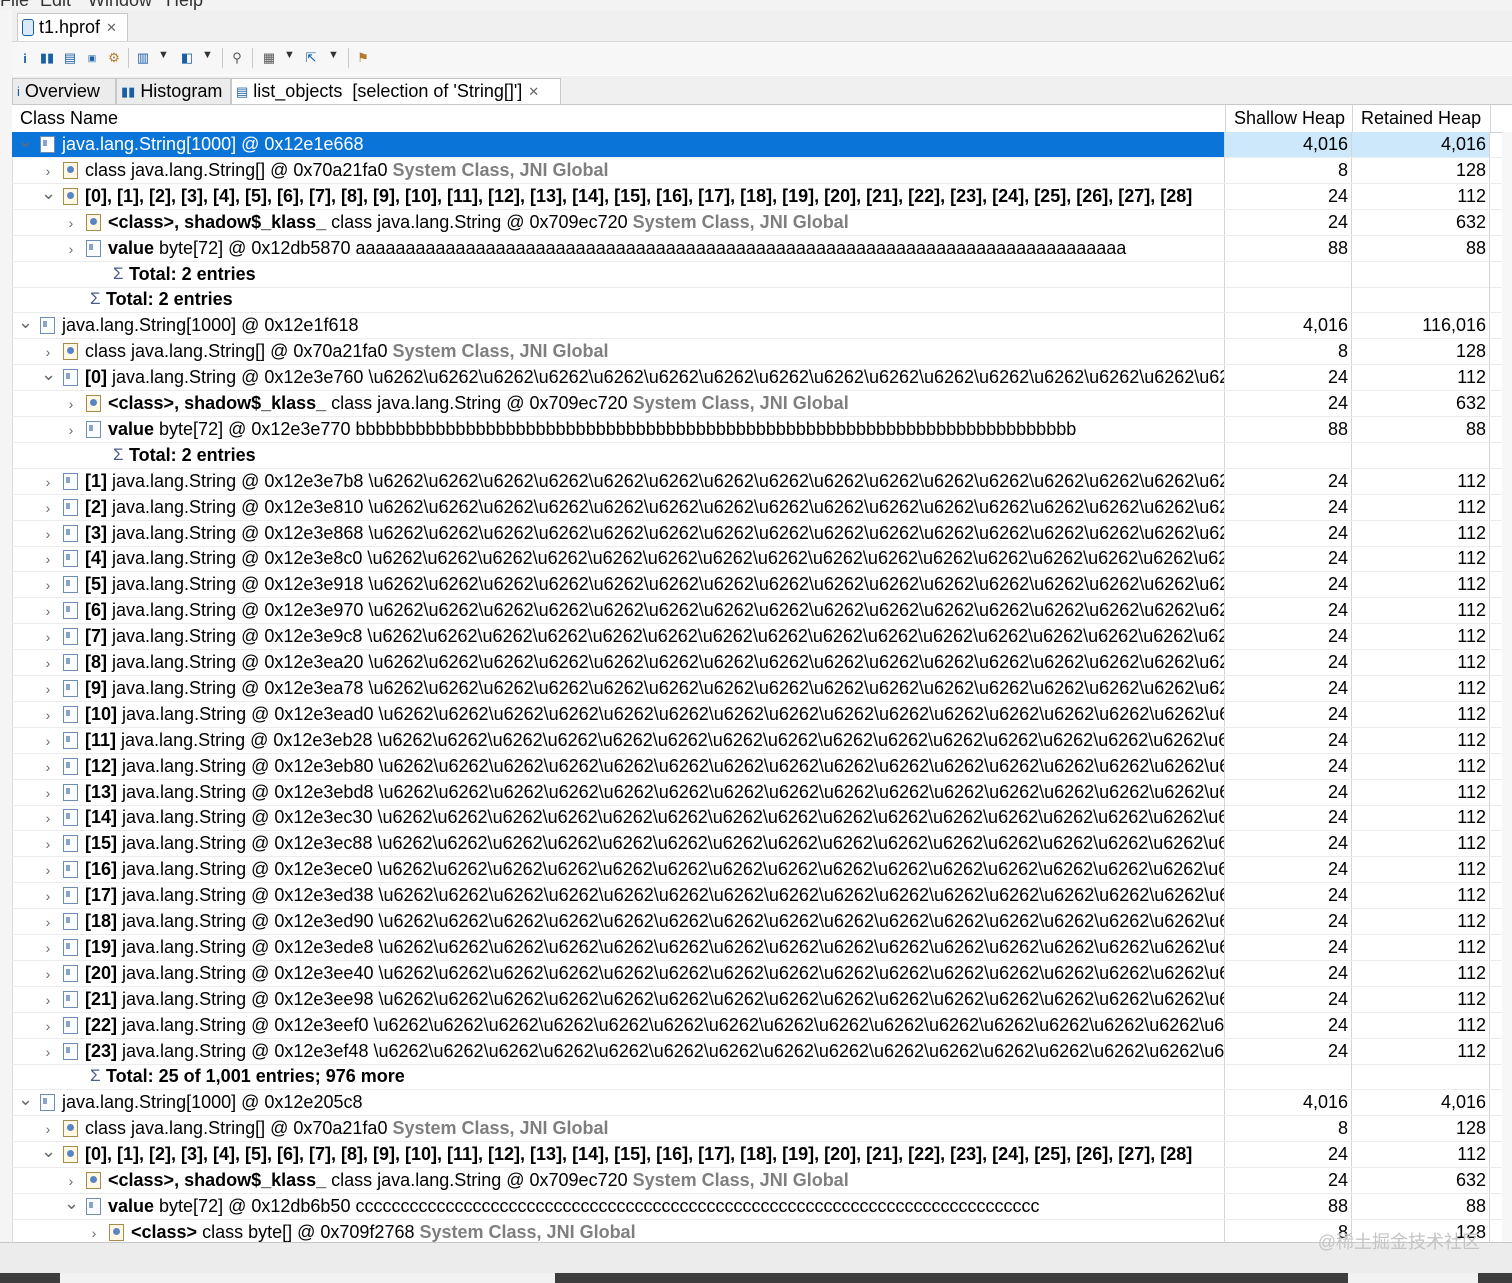  I want to click on tab-histogram: ▮▮ Histogram, so click(173, 91).